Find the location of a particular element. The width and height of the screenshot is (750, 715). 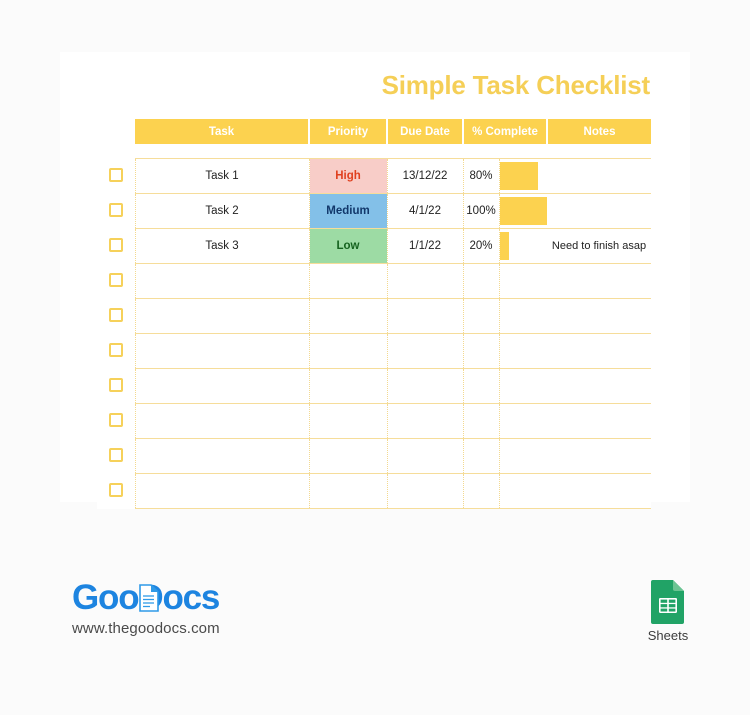

cell-percent-complete: 100% is located at coordinates (505, 211).